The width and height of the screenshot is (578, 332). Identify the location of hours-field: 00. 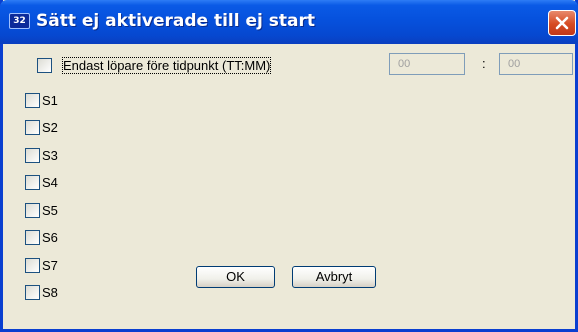
(427, 64).